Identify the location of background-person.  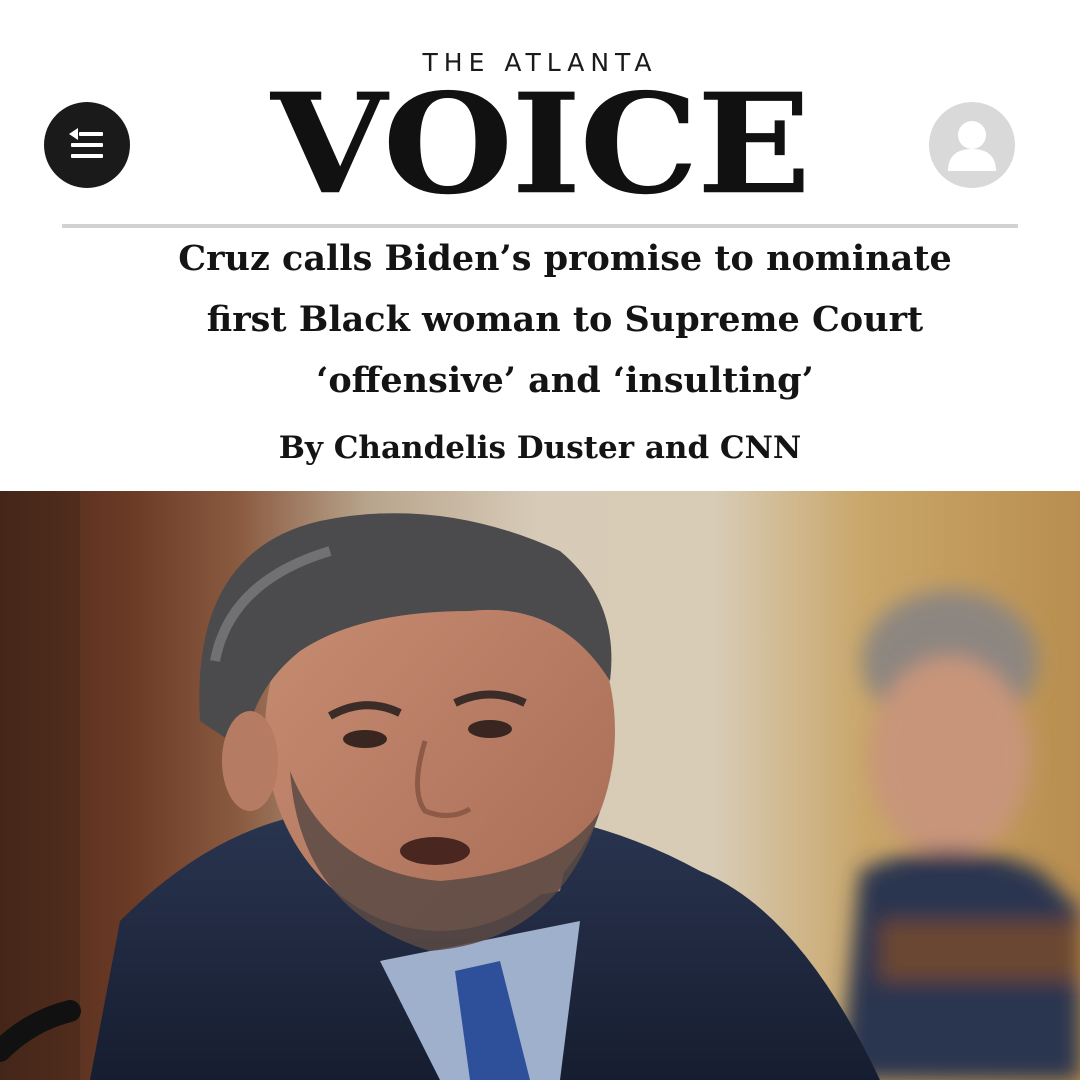
(960, 835).